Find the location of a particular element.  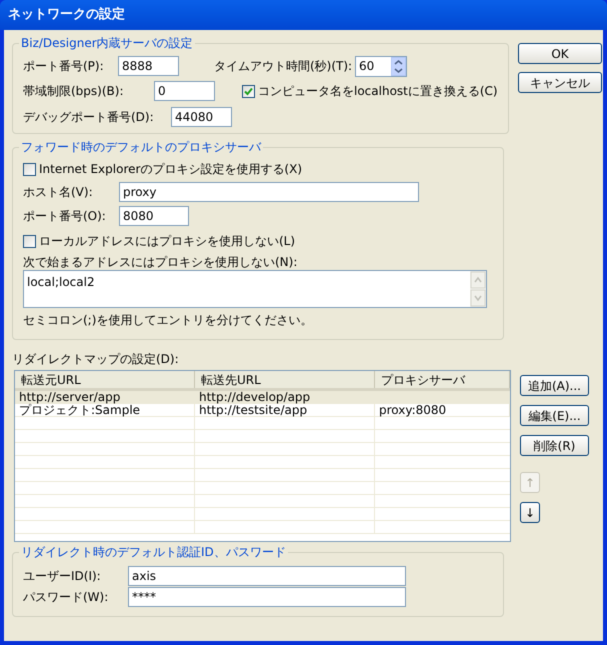

scrollbar-icon is located at coordinates (478, 289).